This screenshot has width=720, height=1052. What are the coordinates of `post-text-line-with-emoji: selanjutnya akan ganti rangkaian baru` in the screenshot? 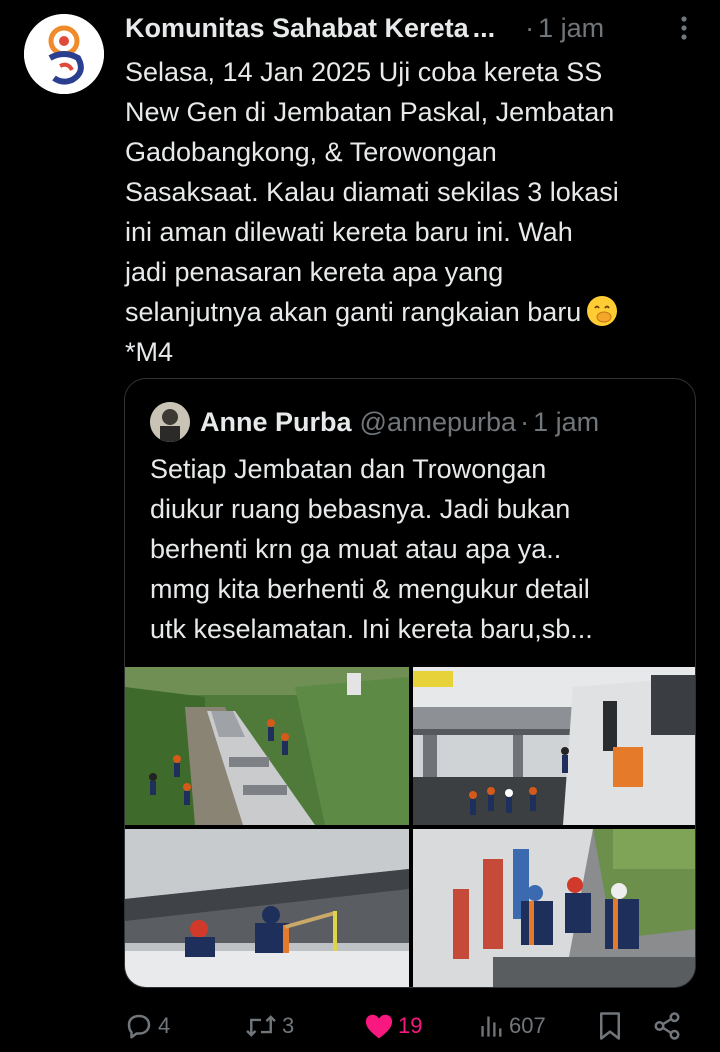 It's located at (415, 312).